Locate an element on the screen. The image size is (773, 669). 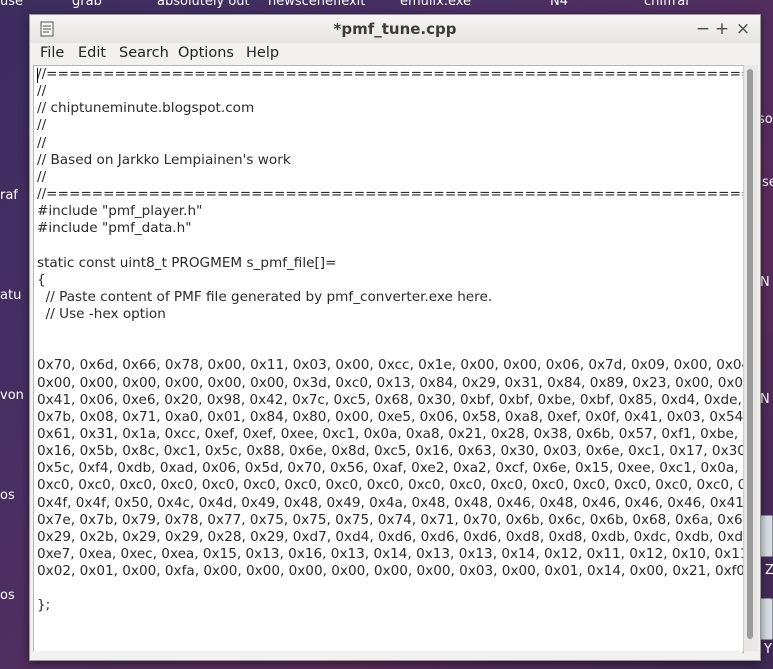
maximize-button: + is located at coordinates (722, 29).